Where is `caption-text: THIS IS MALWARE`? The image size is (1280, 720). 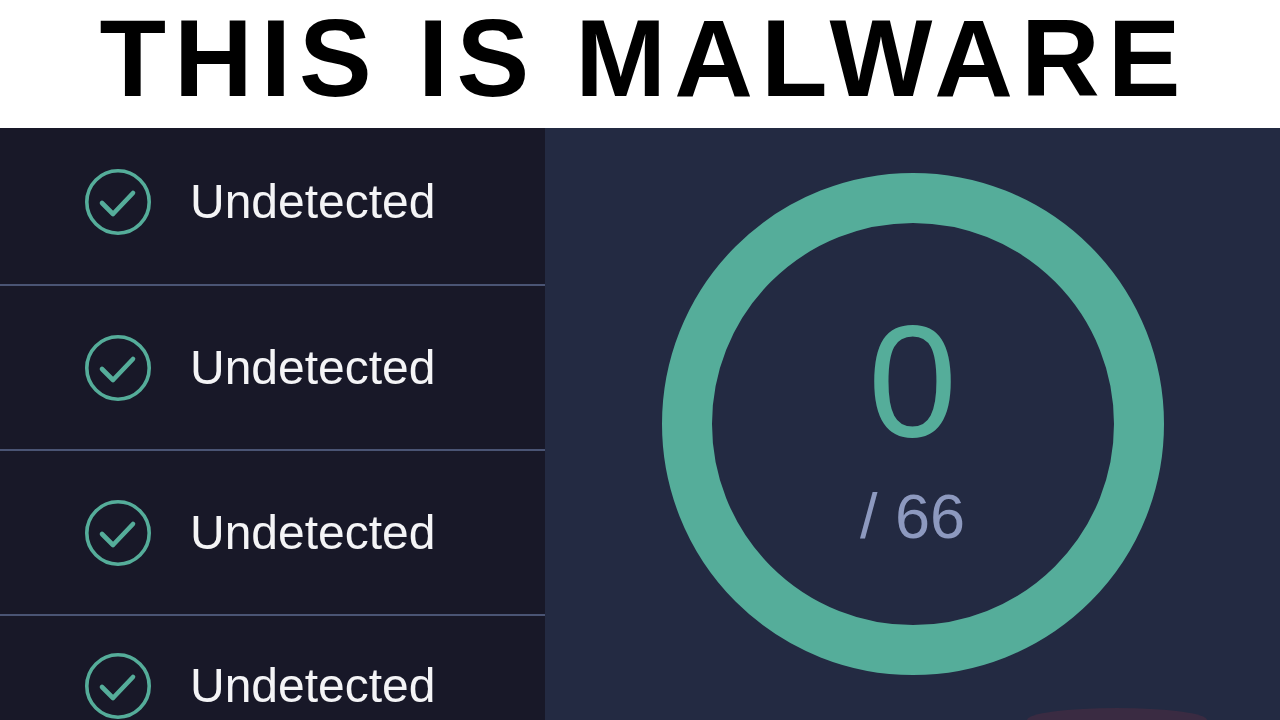 caption-text: THIS IS MALWARE is located at coordinates (644, 58).